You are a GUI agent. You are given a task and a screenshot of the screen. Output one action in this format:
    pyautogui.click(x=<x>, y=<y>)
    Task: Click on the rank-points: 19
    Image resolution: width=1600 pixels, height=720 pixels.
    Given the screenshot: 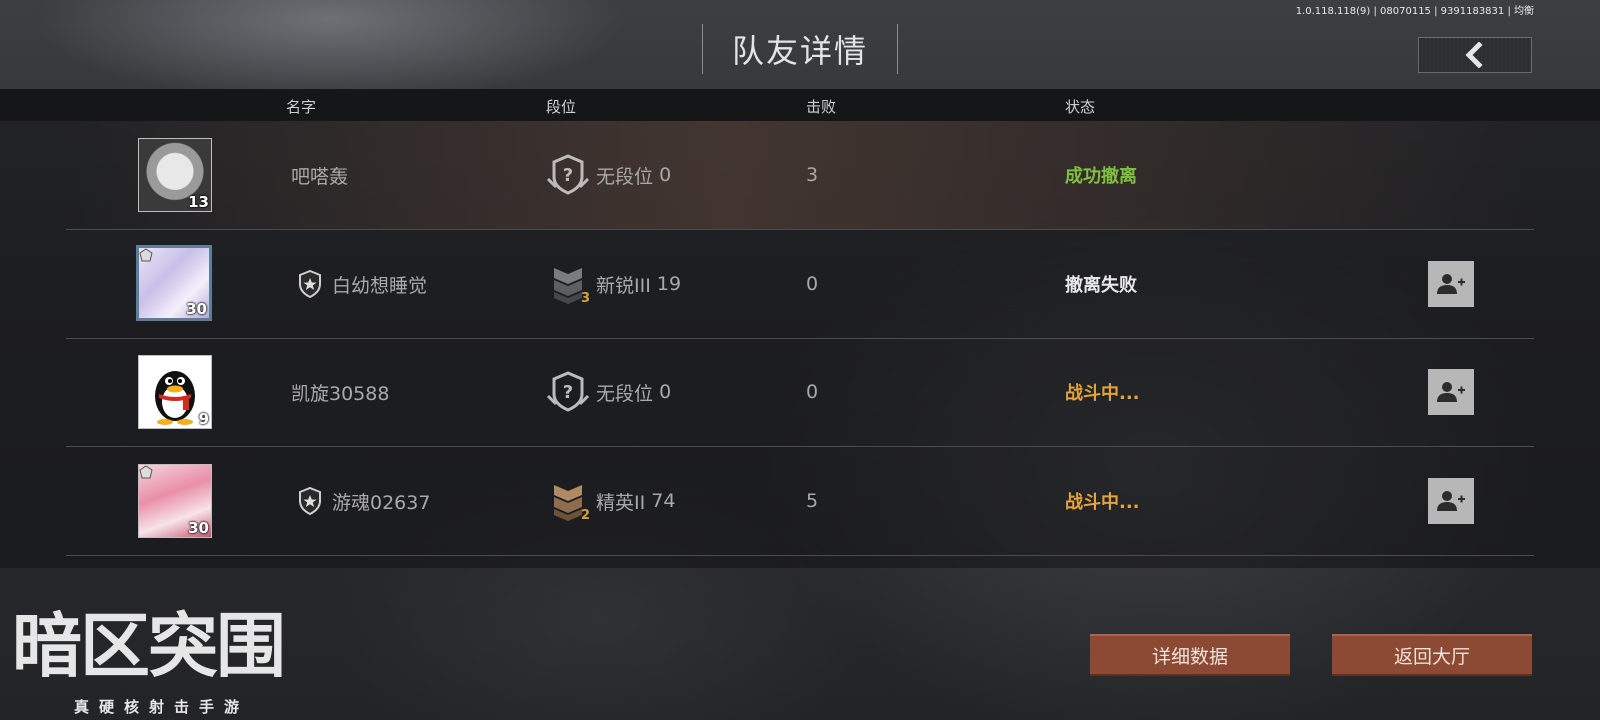 What is the action you would take?
    pyautogui.click(x=669, y=284)
    